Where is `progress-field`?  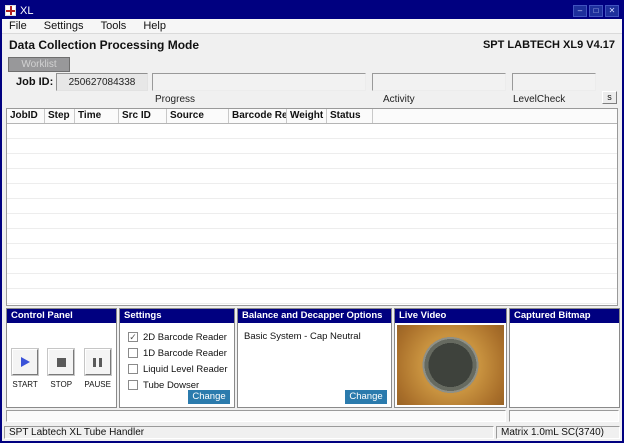
progress-field is located at coordinates (259, 82).